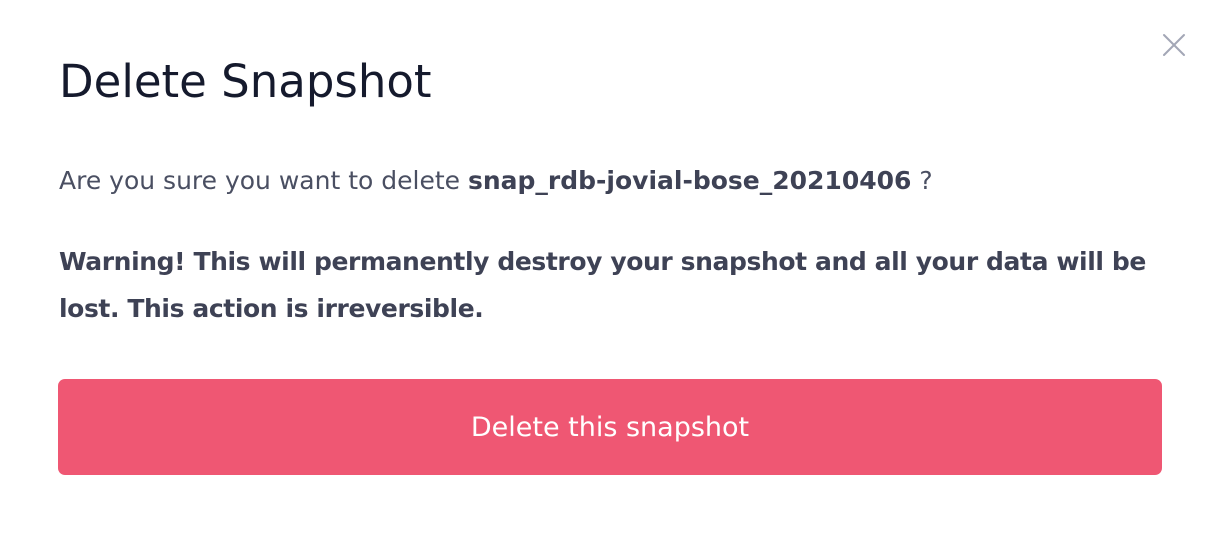 The width and height of the screenshot is (1218, 533). I want to click on question-suffix: ?, so click(922, 180).